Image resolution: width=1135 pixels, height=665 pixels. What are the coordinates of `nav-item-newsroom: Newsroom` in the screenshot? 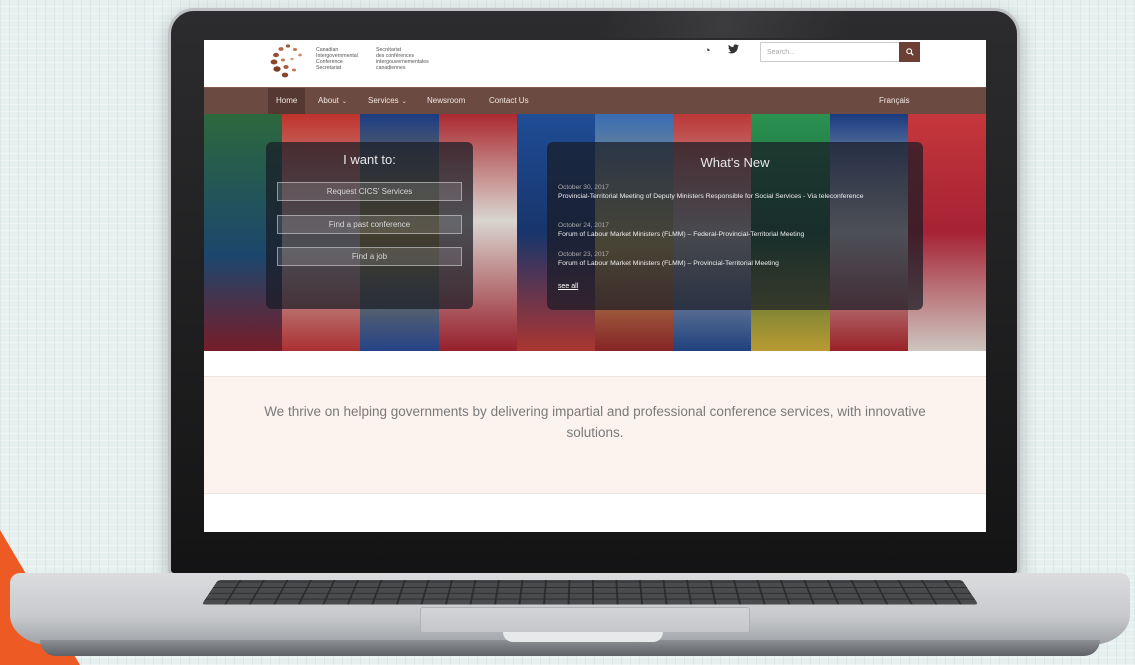 It's located at (446, 101).